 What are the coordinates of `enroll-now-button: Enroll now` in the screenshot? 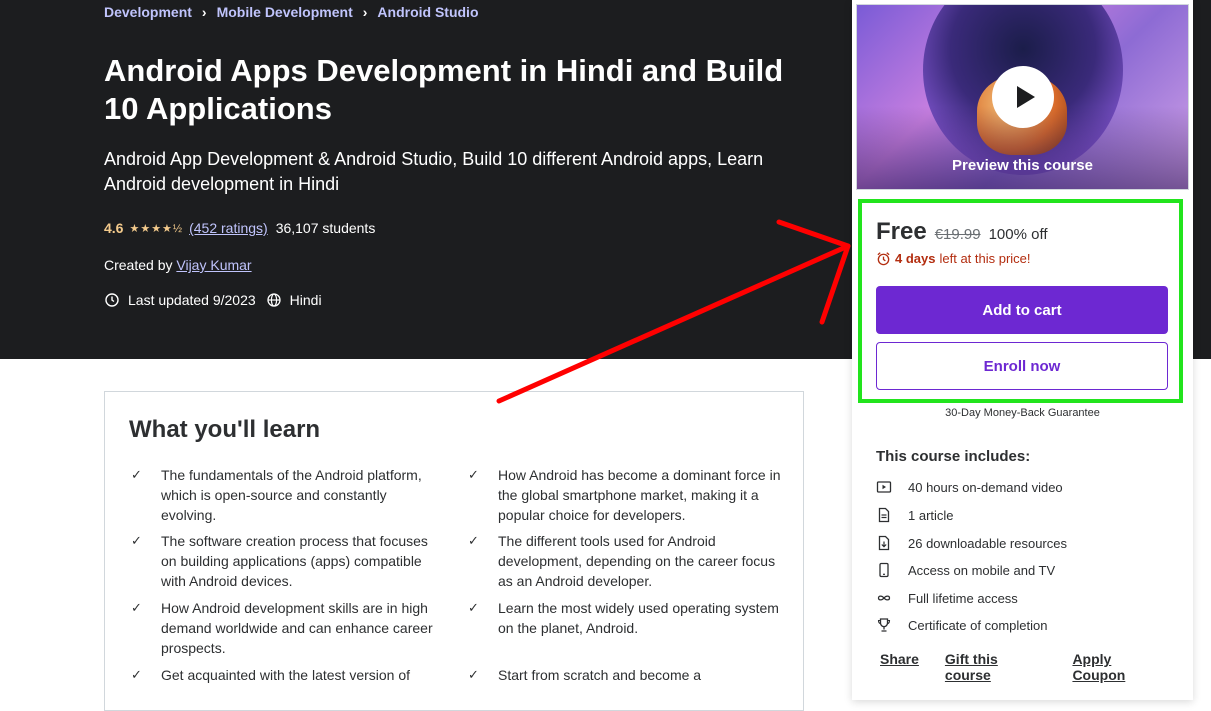 It's located at (1022, 366).